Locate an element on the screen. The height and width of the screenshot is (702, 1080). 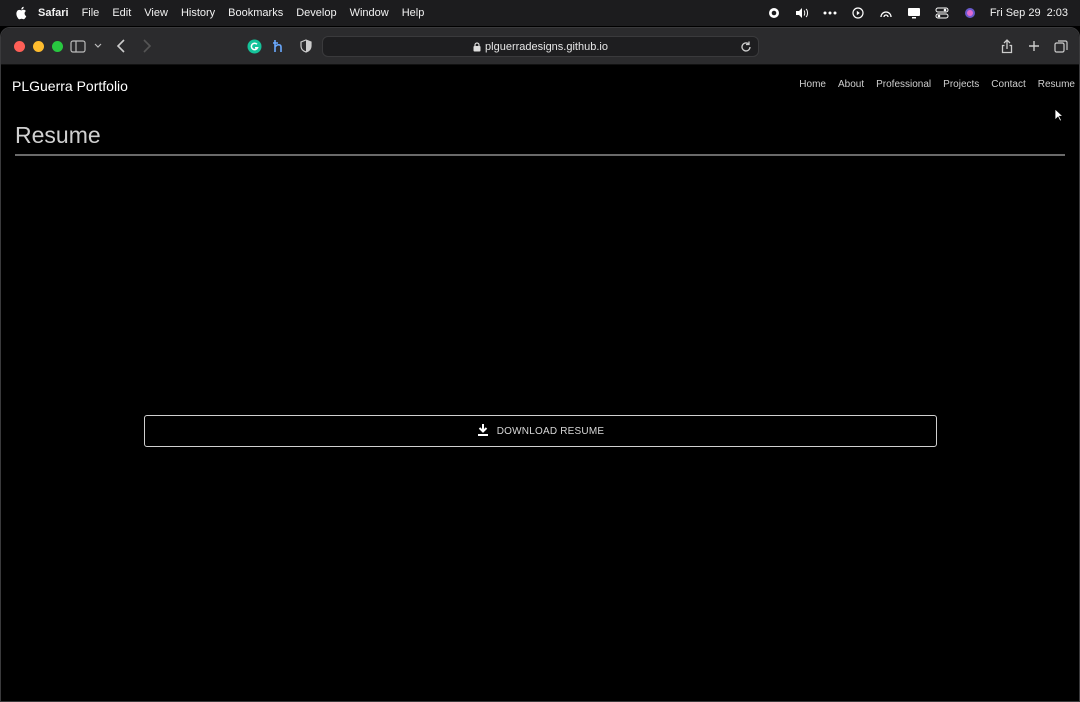
lock-icon is located at coordinates (477, 46).